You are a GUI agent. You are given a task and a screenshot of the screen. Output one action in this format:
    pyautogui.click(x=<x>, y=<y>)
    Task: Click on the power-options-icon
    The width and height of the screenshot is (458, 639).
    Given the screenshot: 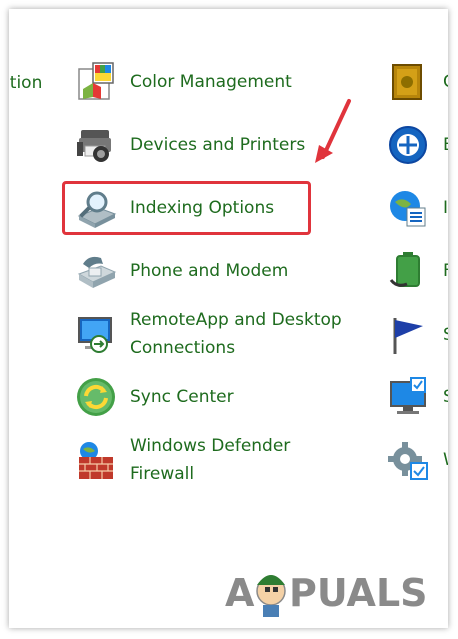 What is the action you would take?
    pyautogui.click(x=408, y=271)
    